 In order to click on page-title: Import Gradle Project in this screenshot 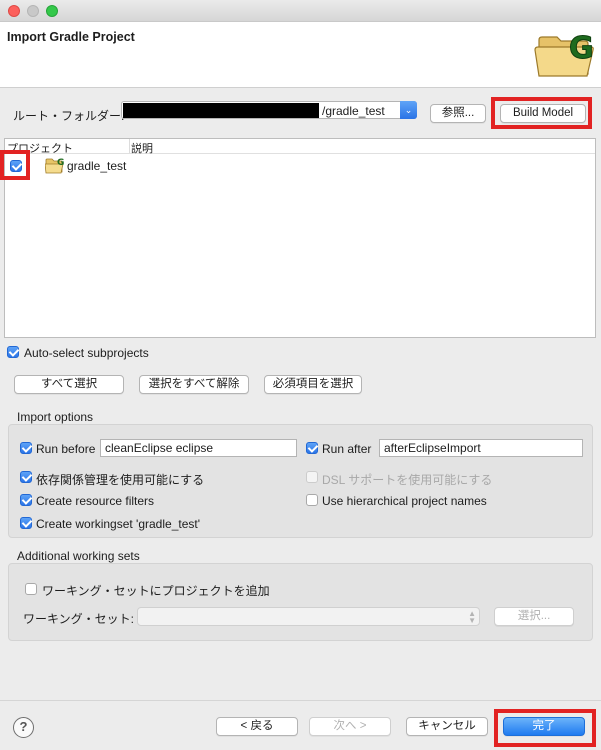, I will do `click(71, 37)`.